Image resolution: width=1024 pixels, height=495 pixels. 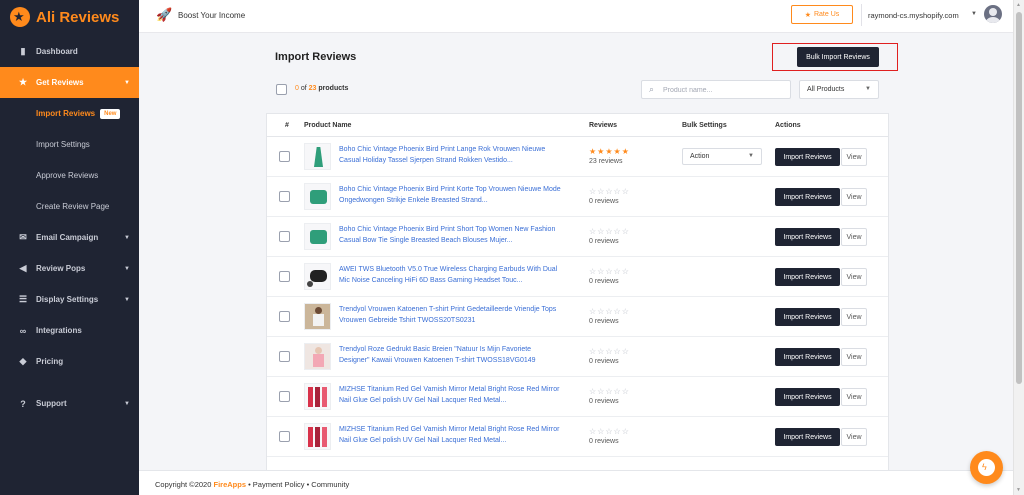 I want to click on total-count: 23, so click(x=312, y=88).